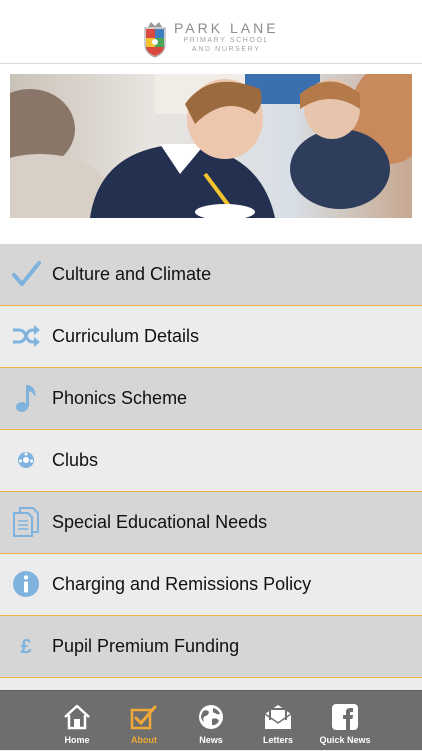 This screenshot has height=751, width=422. I want to click on logo-title: PARK LANE, so click(226, 28).